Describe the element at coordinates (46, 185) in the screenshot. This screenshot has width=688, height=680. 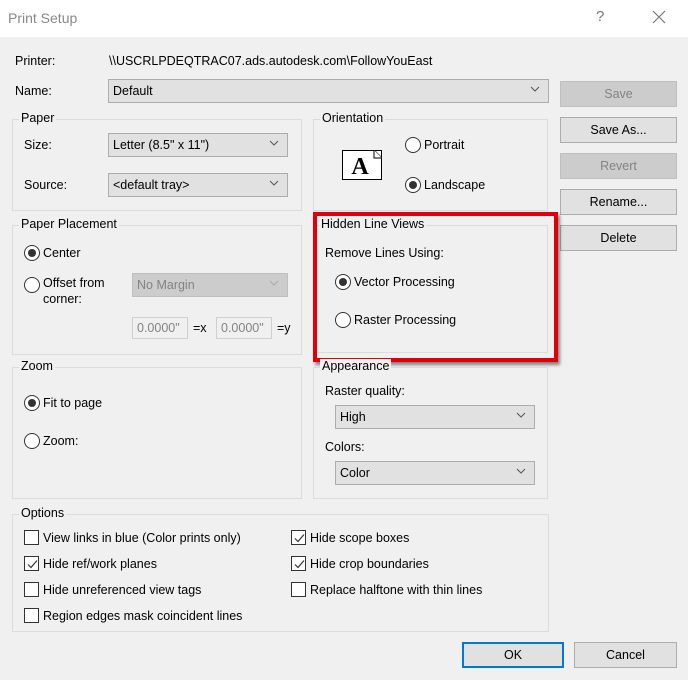
I see `source-label: Source:` at that location.